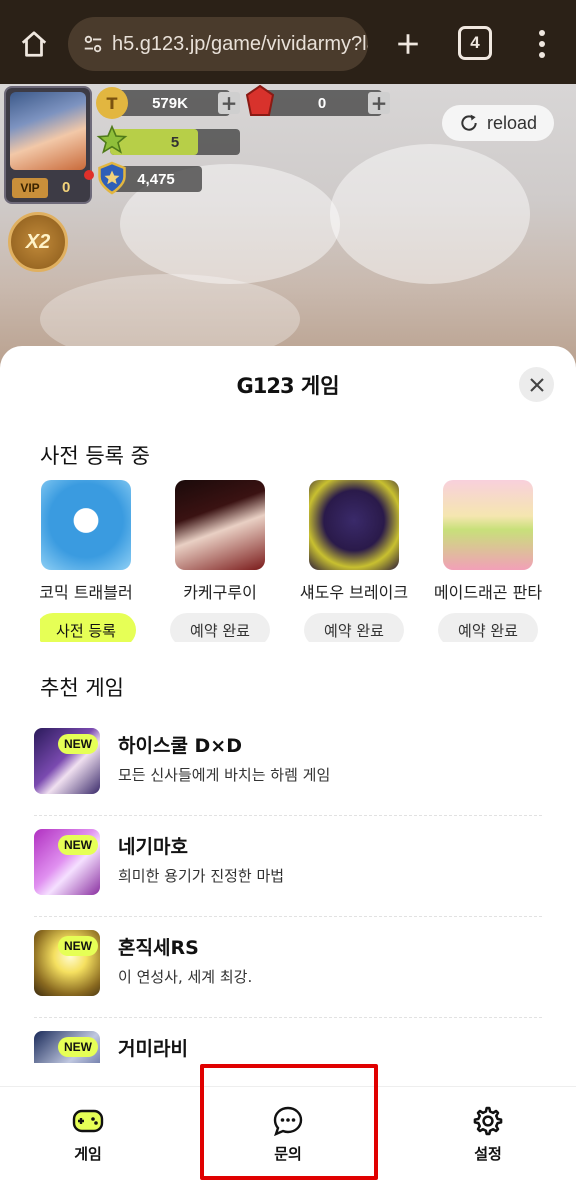 The image size is (576, 1184). I want to click on double-boost-icon: X2, so click(38, 242).